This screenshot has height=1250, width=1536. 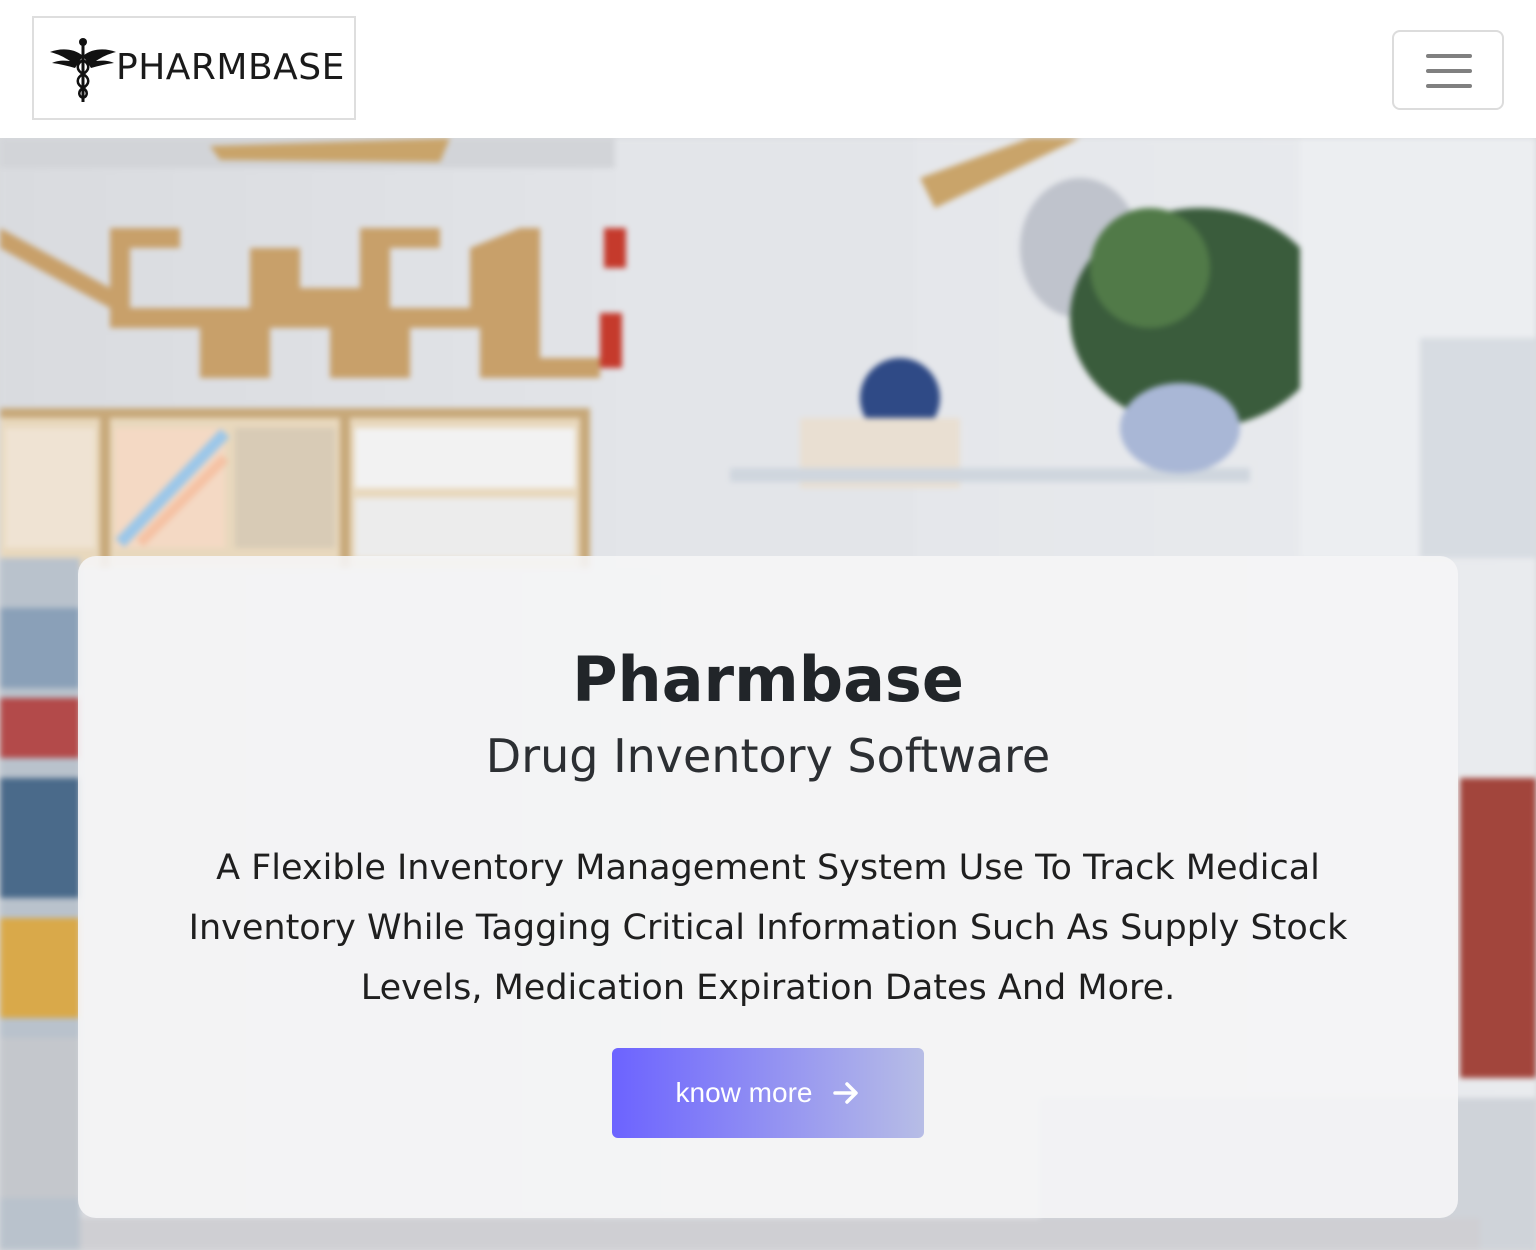 I want to click on know-more-button: know more, so click(x=768, y=1093).